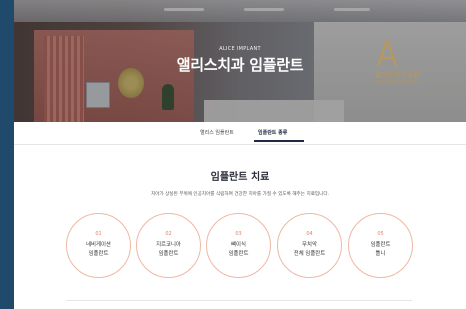  I want to click on item-number: 01, so click(98, 234).